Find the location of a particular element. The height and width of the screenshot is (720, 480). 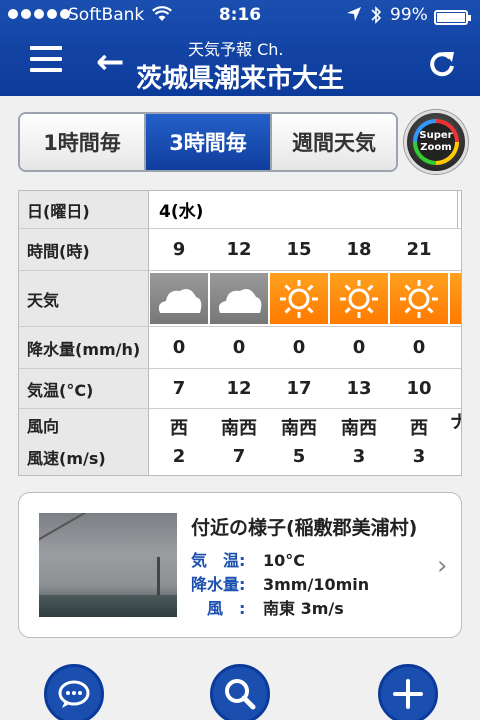

tab-3-hour: 3時間毎 is located at coordinates (207, 142).